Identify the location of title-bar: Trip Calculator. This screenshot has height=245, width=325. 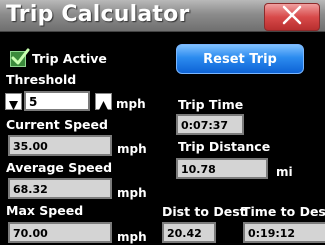
(162, 16).